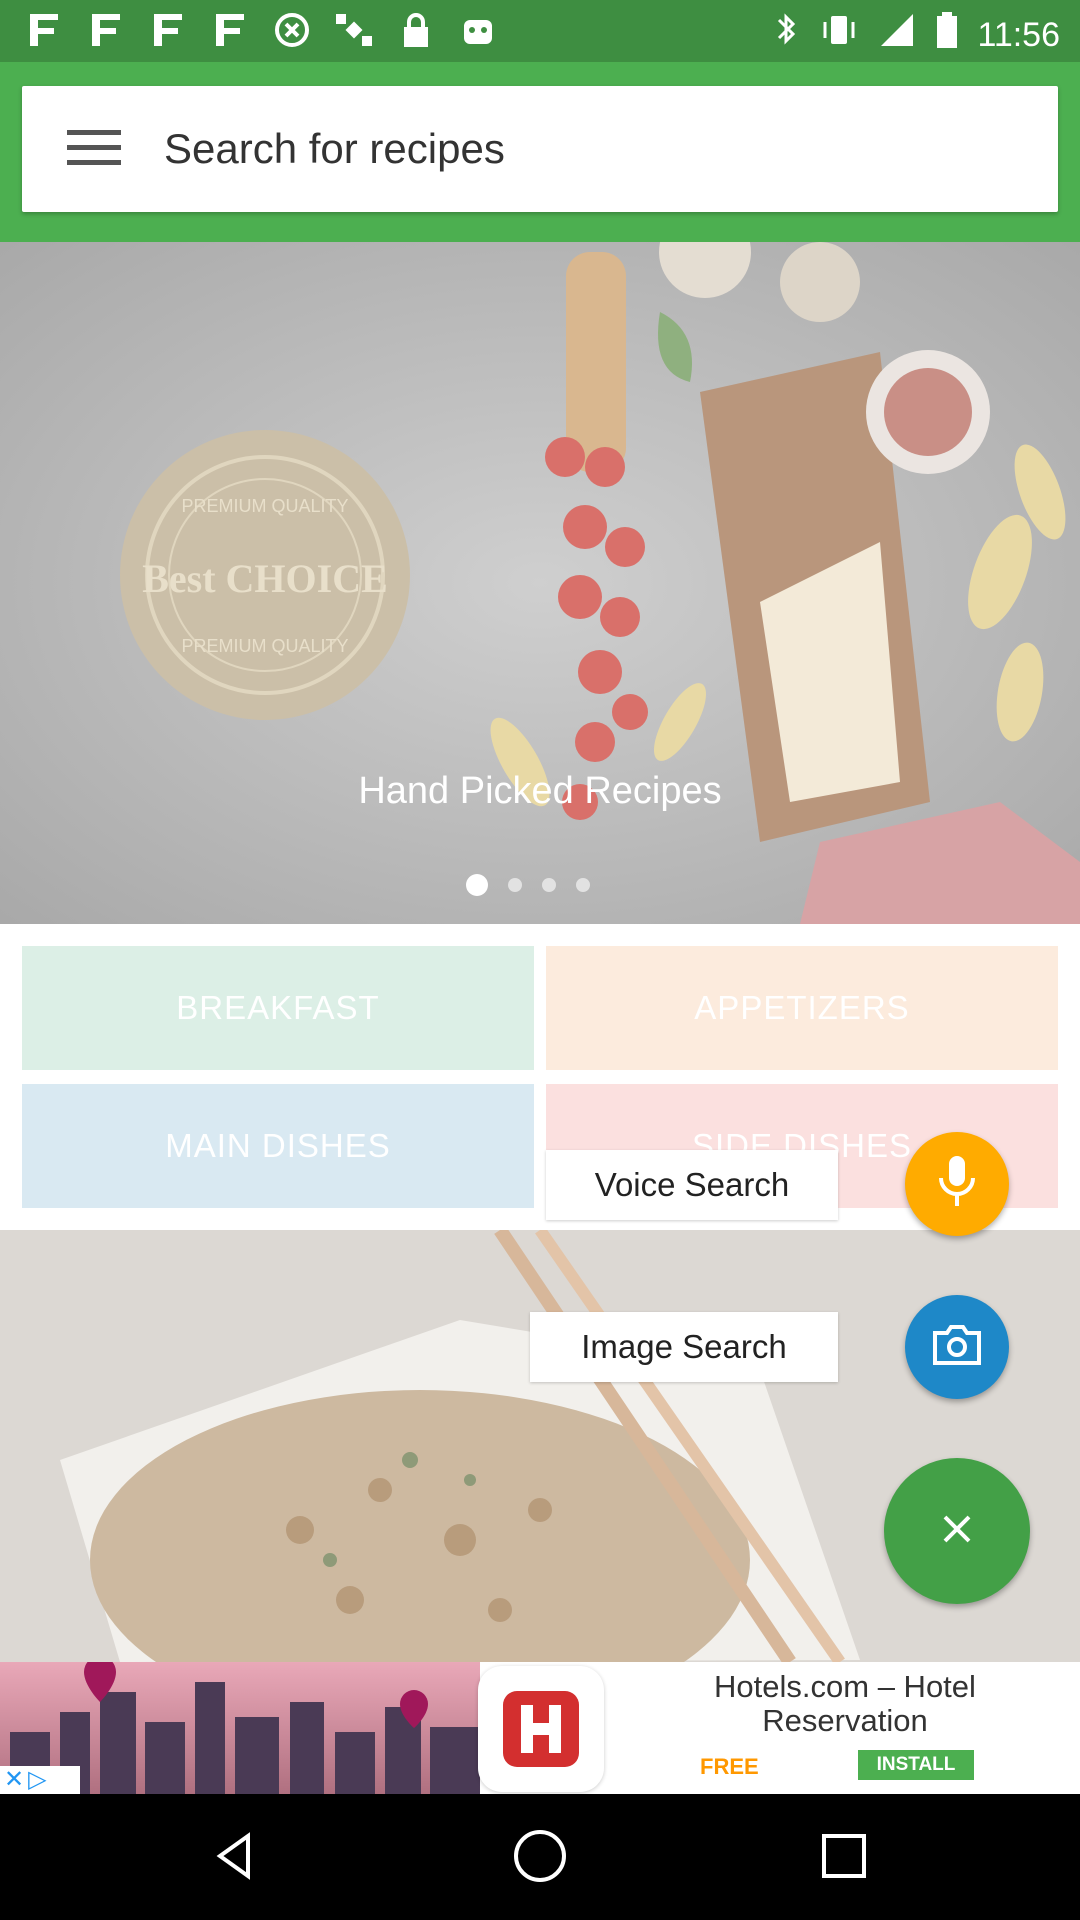  I want to click on recents-button, so click(844, 1858).